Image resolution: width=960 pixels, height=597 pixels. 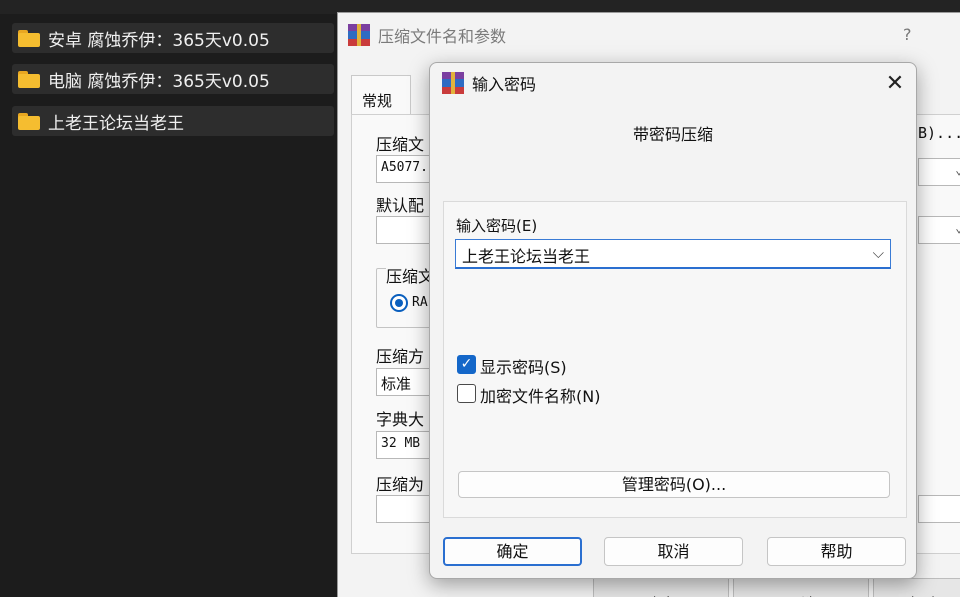 What do you see at coordinates (836, 551) in the screenshot?
I see `help-button: 帮助` at bounding box center [836, 551].